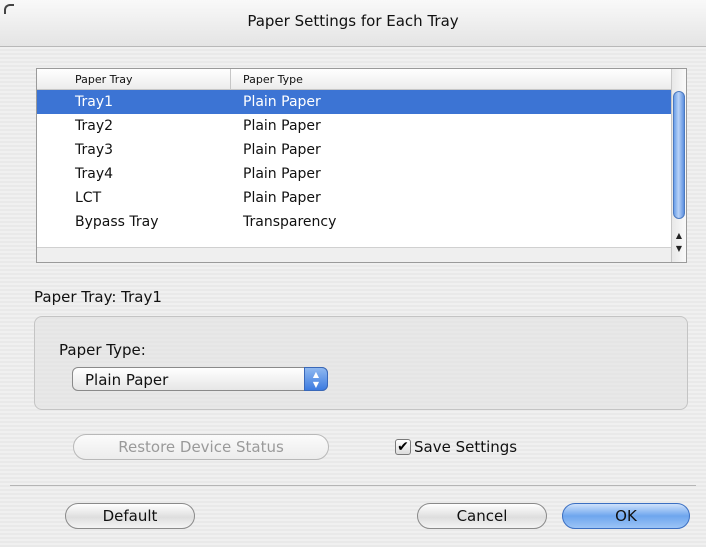 The image size is (706, 547). Describe the element at coordinates (130, 516) in the screenshot. I see `default-button: Default` at that location.